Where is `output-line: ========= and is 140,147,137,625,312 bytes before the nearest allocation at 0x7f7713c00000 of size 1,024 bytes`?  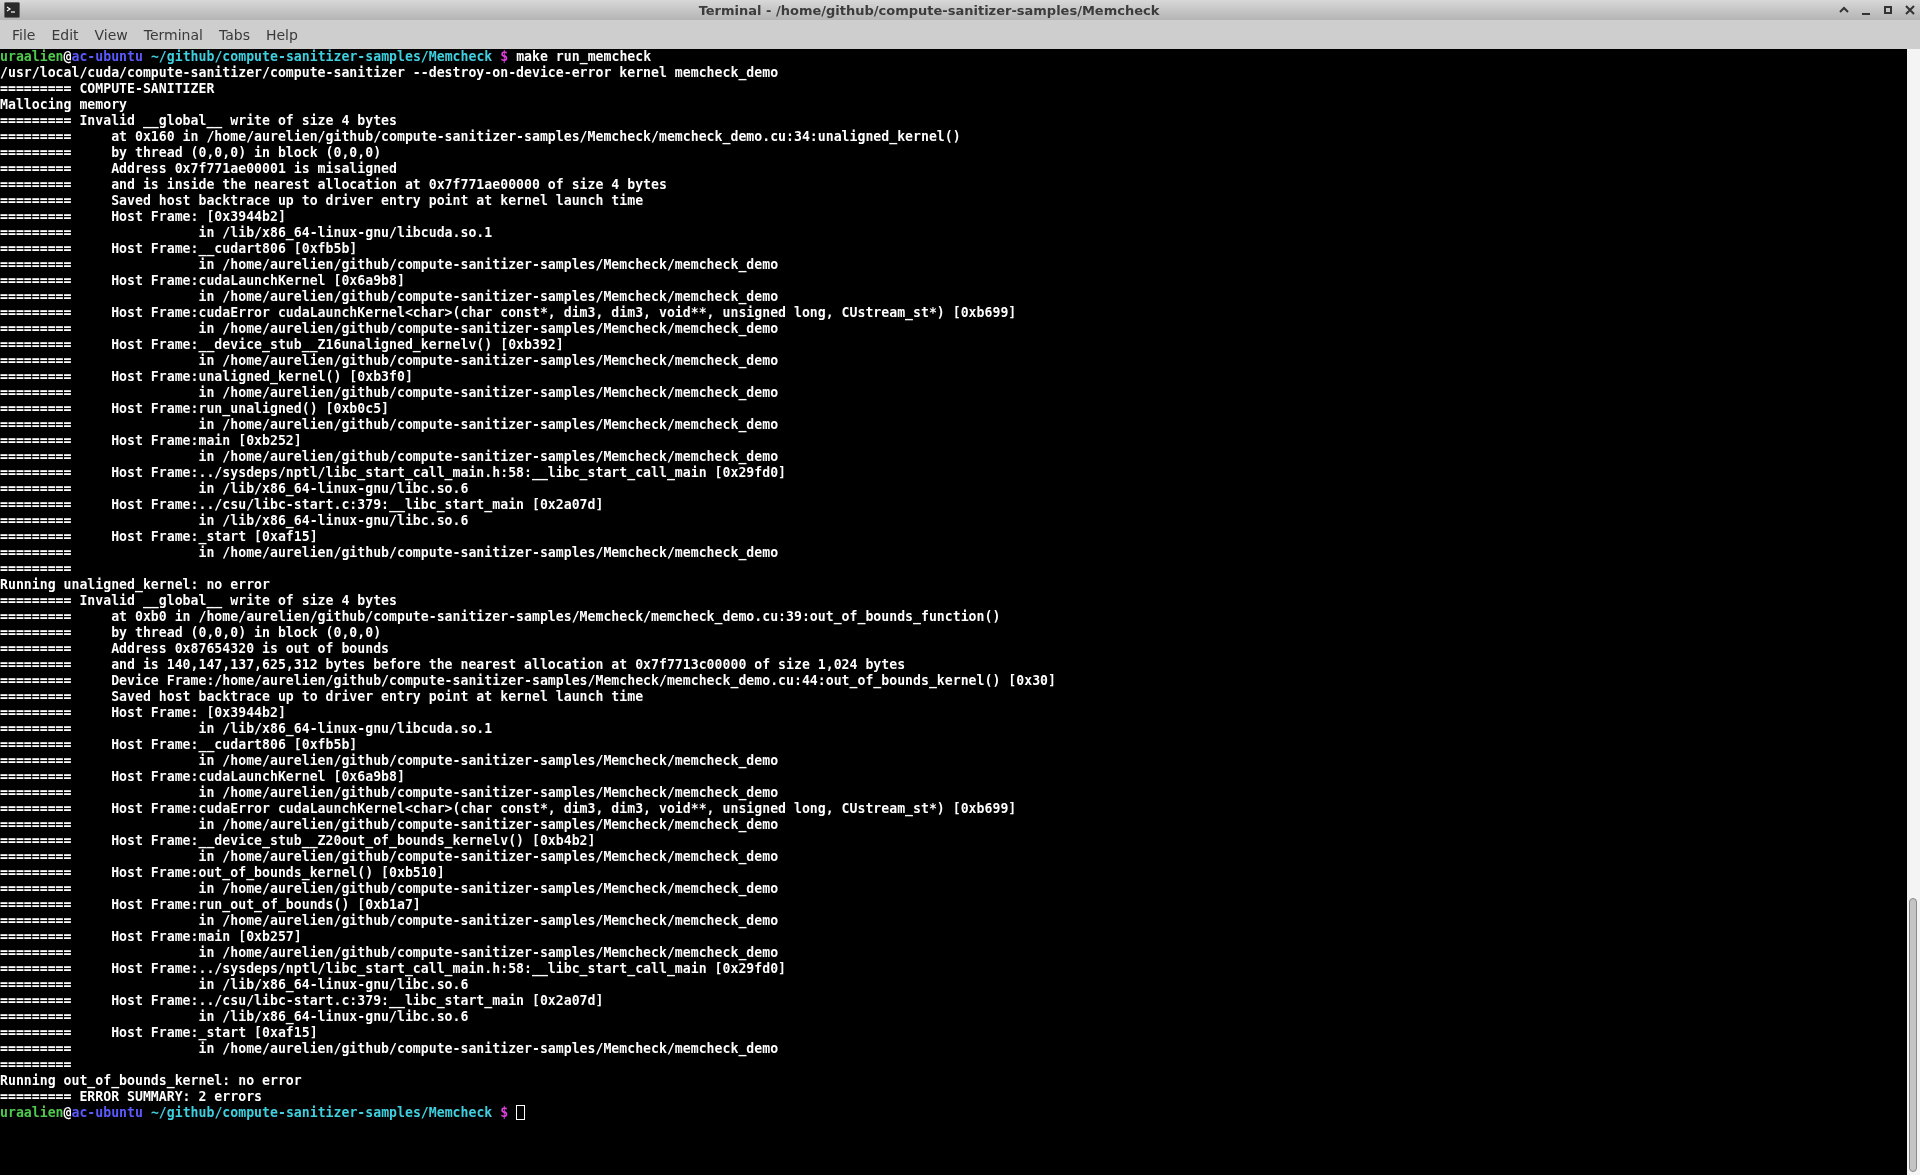
output-line: ========= and is 140,147,137,625,312 bytes before the nearest allocation at 0x7f7713c00000 of size 1,024 bytes is located at coordinates (453, 664).